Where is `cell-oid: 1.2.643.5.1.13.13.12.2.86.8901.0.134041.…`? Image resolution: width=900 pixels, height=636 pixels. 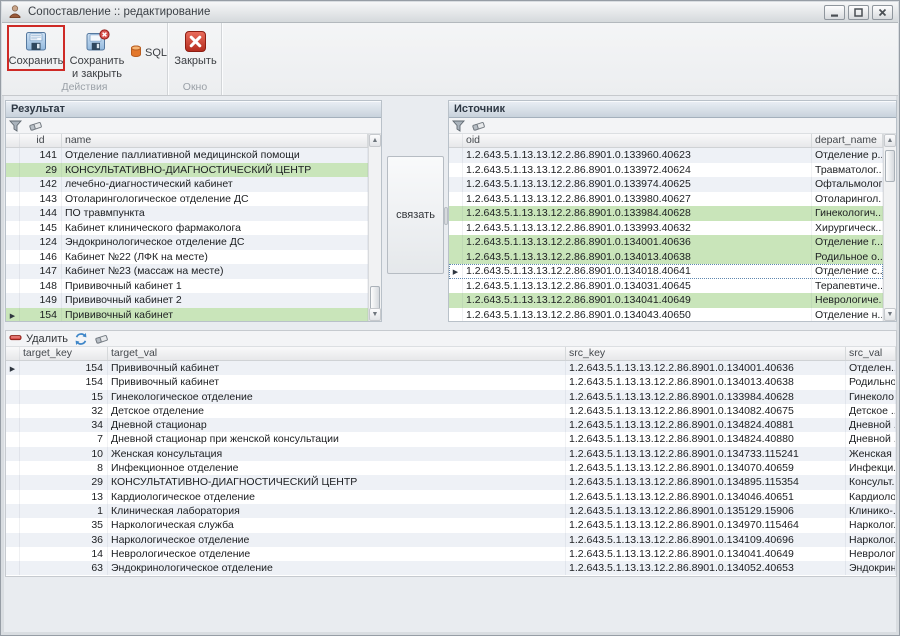 cell-oid: 1.2.643.5.1.13.13.12.2.86.8901.0.134041.… is located at coordinates (637, 300).